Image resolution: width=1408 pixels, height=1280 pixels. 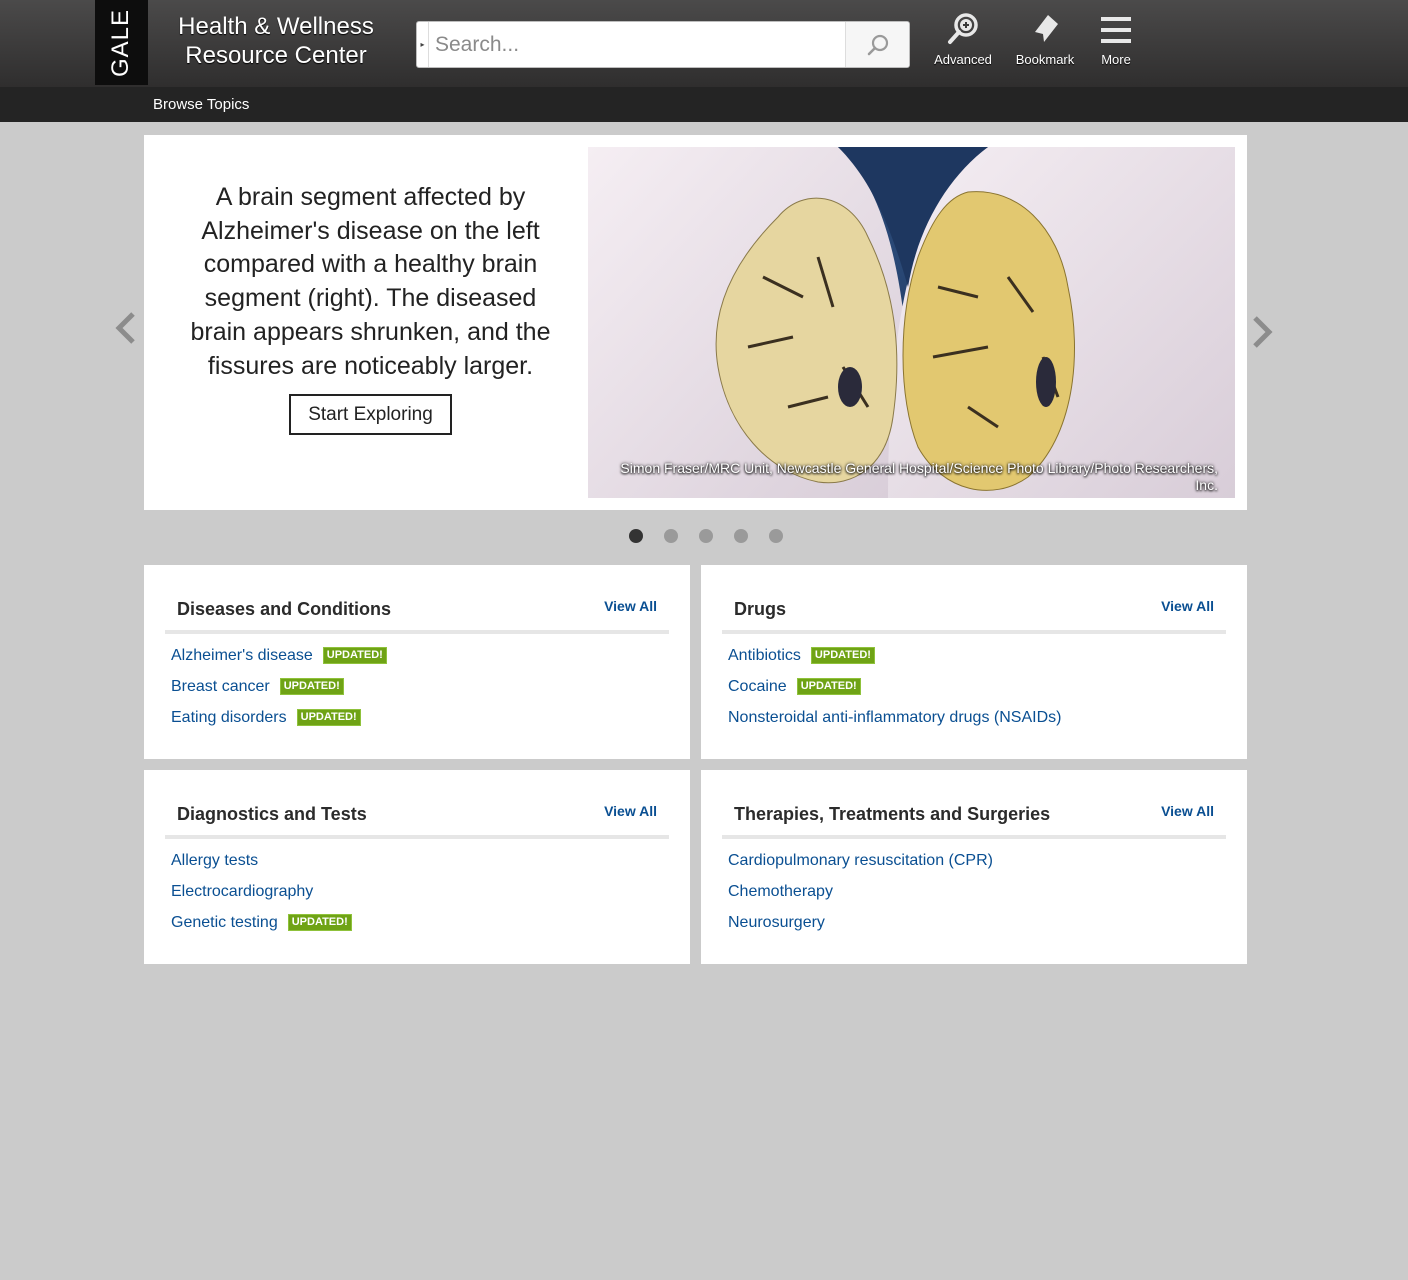 What do you see at coordinates (224, 923) in the screenshot?
I see `topic-link: Genetic testing` at bounding box center [224, 923].